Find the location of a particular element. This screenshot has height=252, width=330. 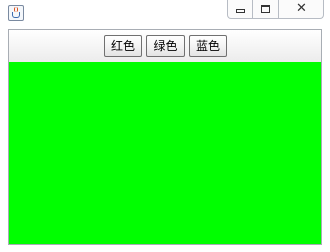

maximize-button is located at coordinates (266, 9).